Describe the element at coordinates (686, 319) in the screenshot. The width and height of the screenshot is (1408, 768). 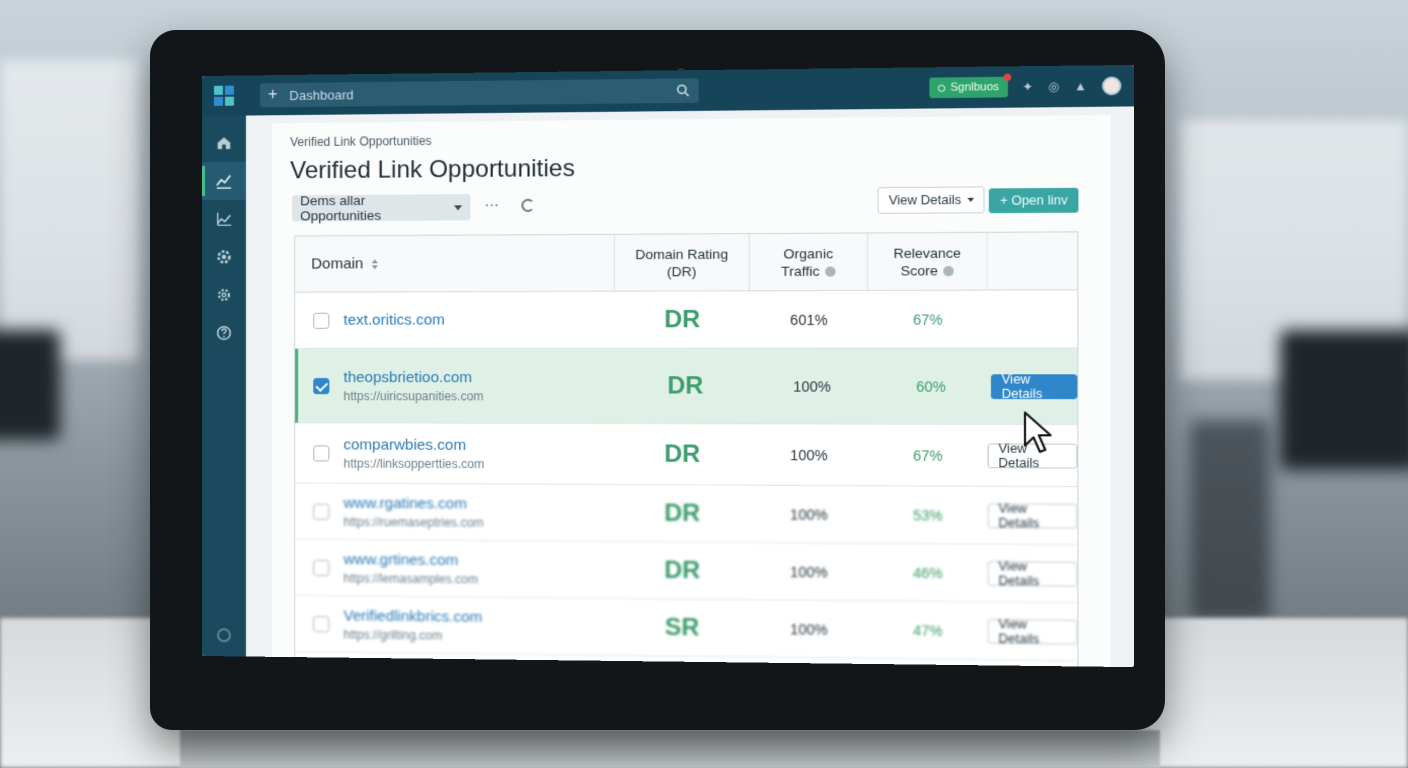
I see `table-row: text.oritics.com DR 601% 67%` at that location.